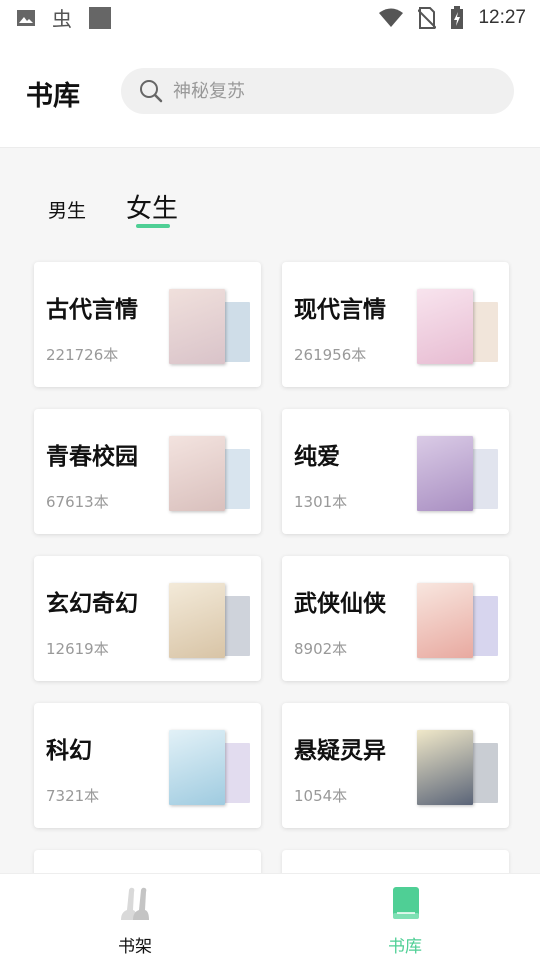 This screenshot has width=540, height=960. I want to click on bug-icon: 虫, so click(62, 18).